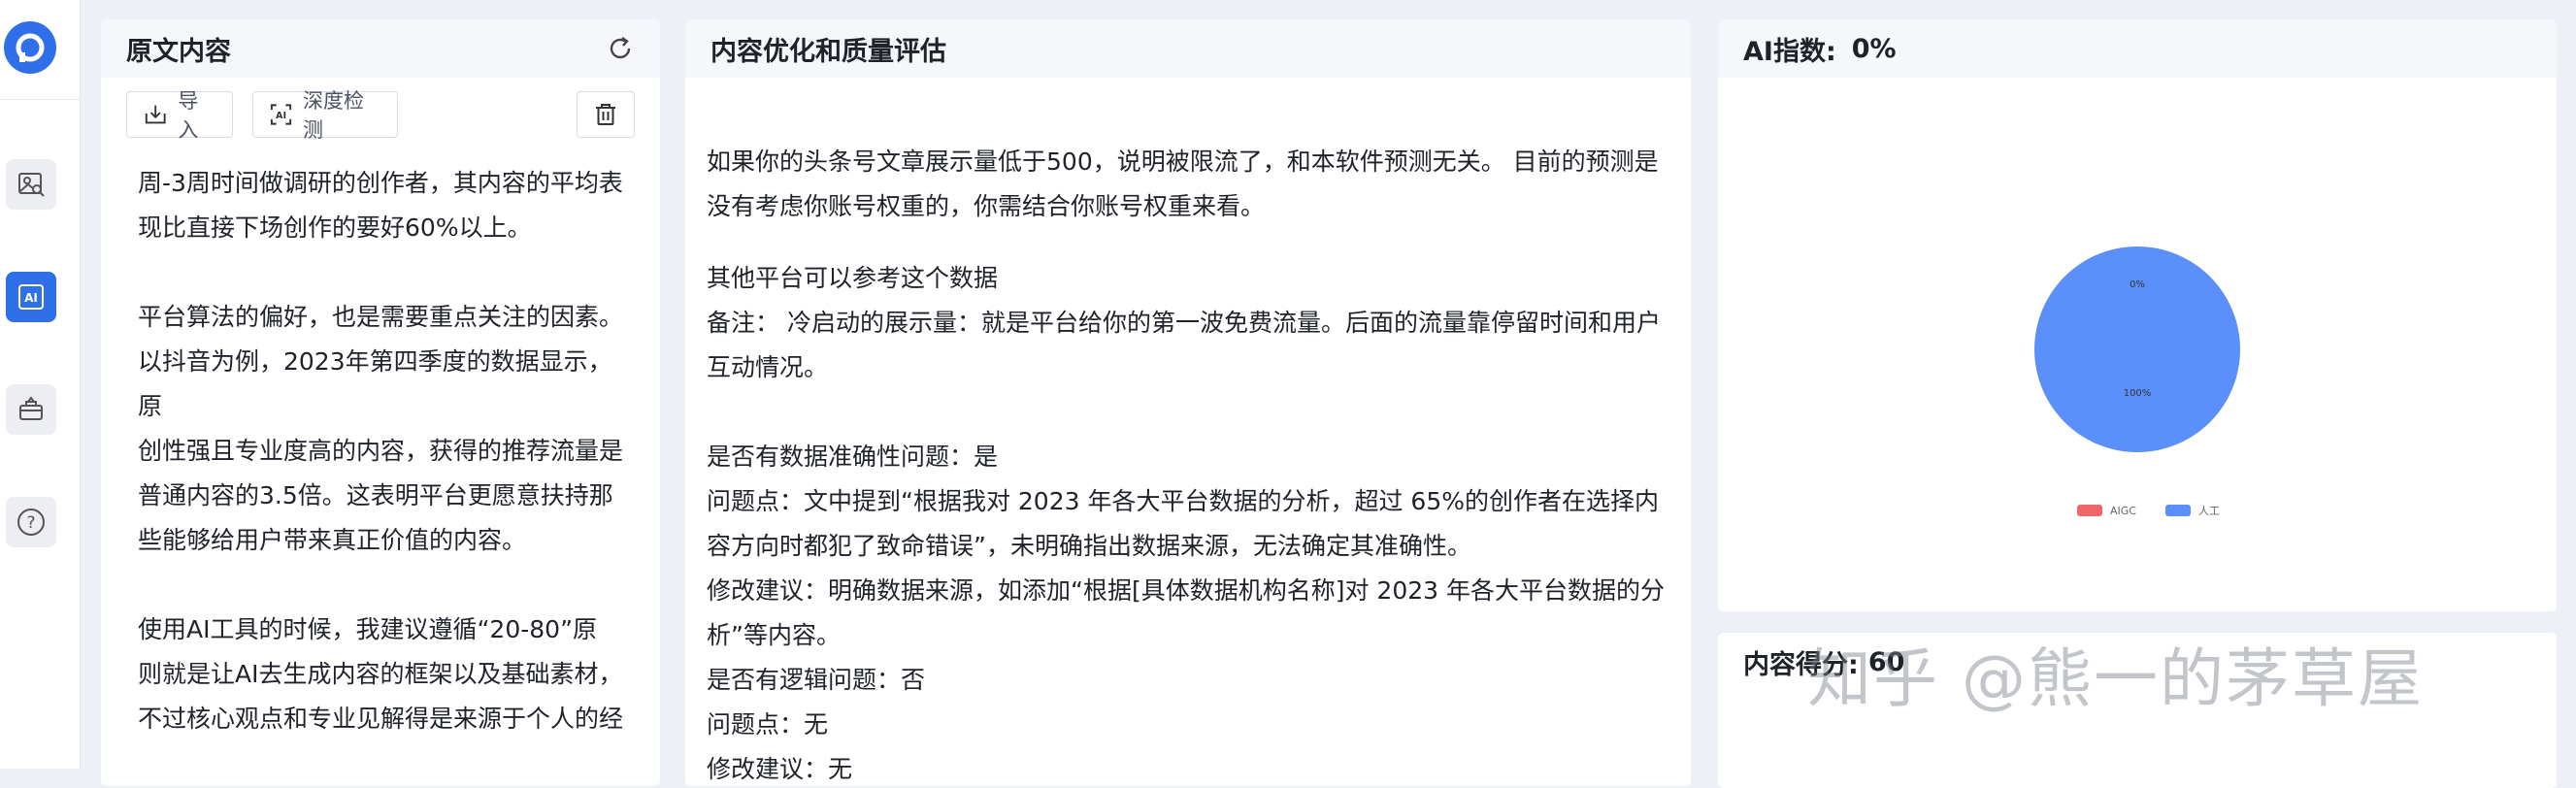 The height and width of the screenshot is (788, 2576). I want to click on pie-slice-label: 100%, so click(2138, 394).